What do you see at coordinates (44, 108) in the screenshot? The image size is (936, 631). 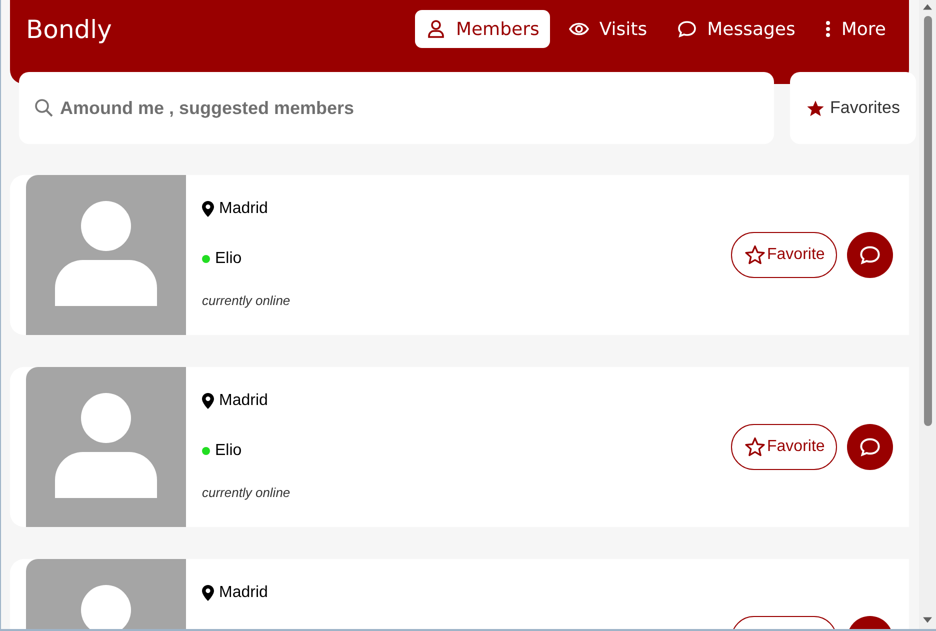 I see `search-icon` at bounding box center [44, 108].